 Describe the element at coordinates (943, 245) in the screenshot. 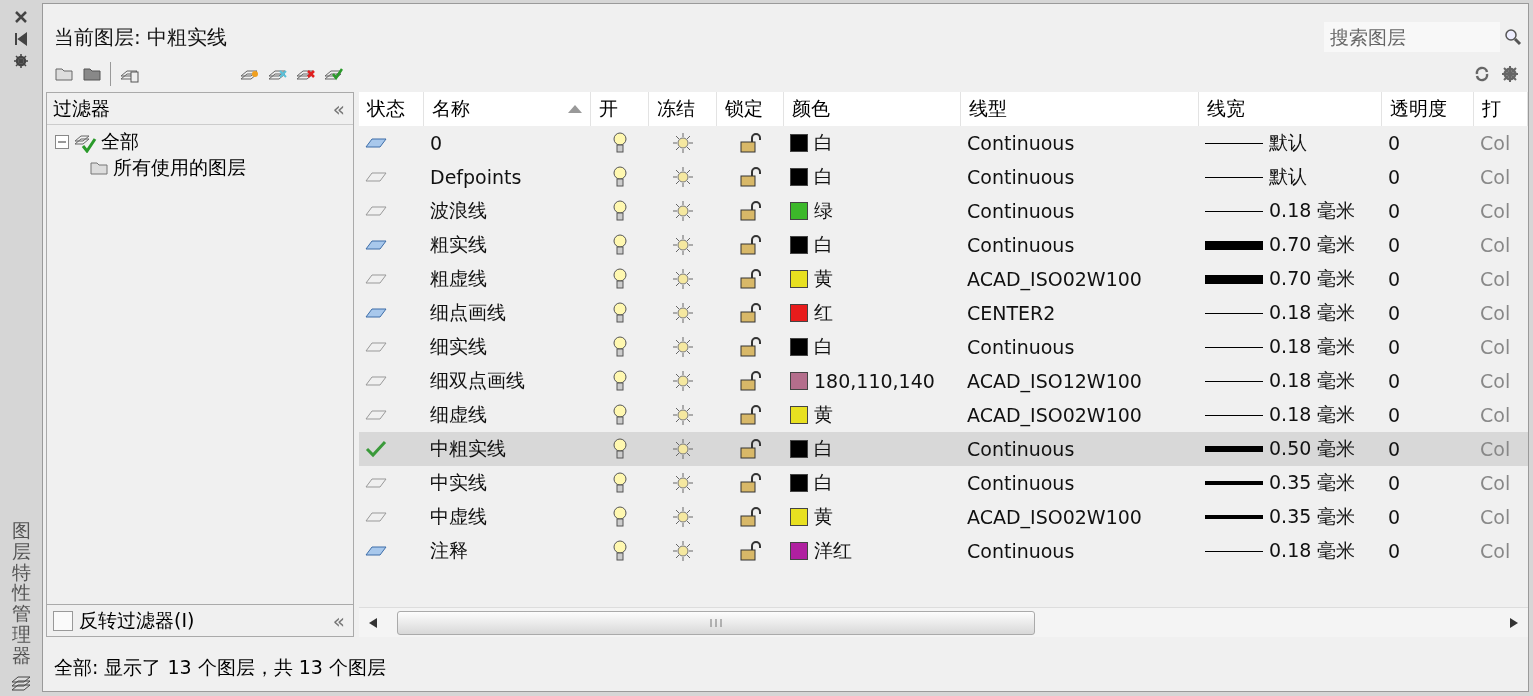

I see `layer-row: 粗实线 白 Continuous 0.70 毫米 0 Col` at that location.